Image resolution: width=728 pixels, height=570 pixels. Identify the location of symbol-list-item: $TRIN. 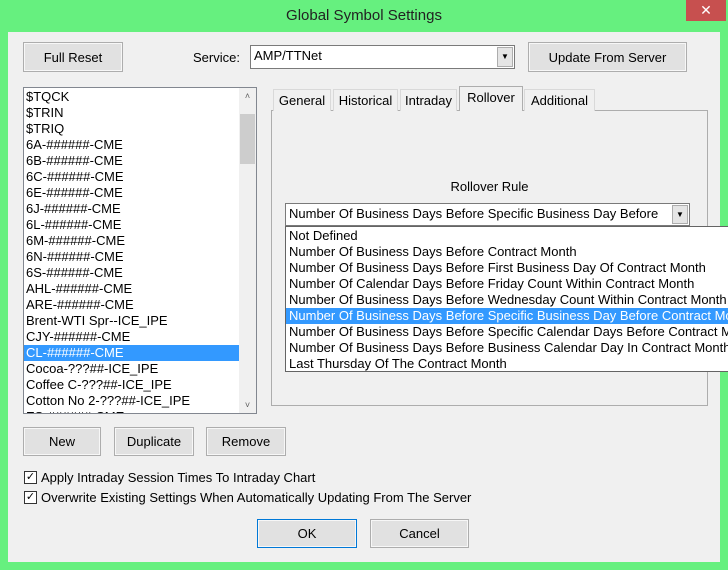
(140, 113).